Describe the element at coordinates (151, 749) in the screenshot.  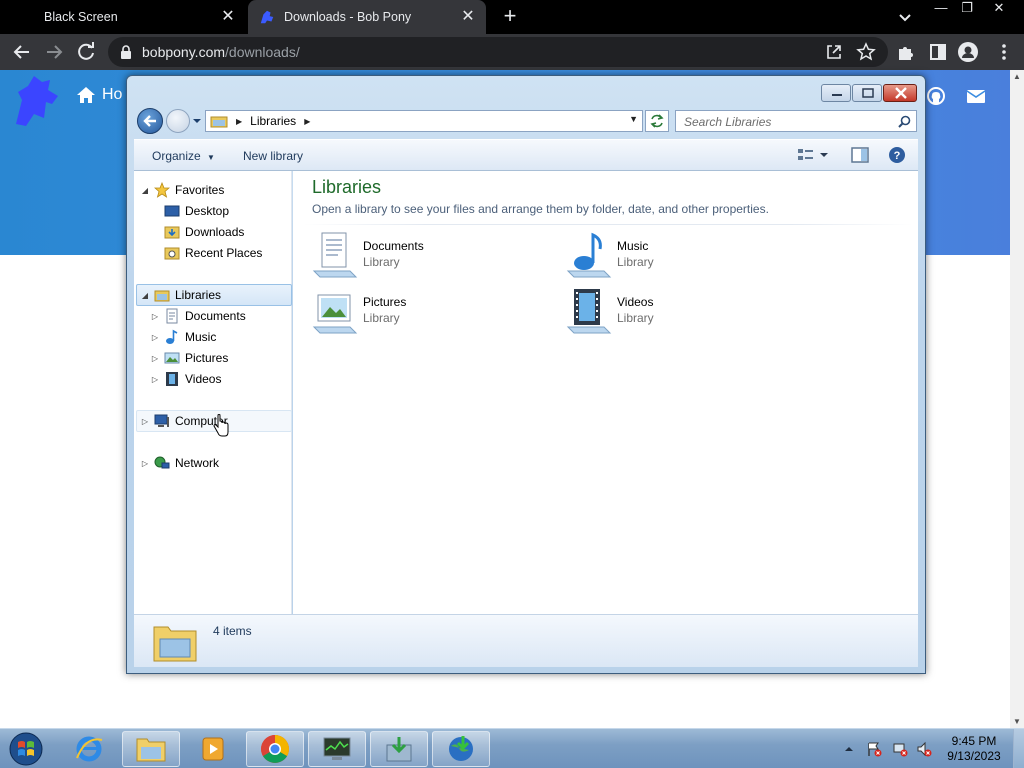
I see `taskbar-windows-explorer` at that location.